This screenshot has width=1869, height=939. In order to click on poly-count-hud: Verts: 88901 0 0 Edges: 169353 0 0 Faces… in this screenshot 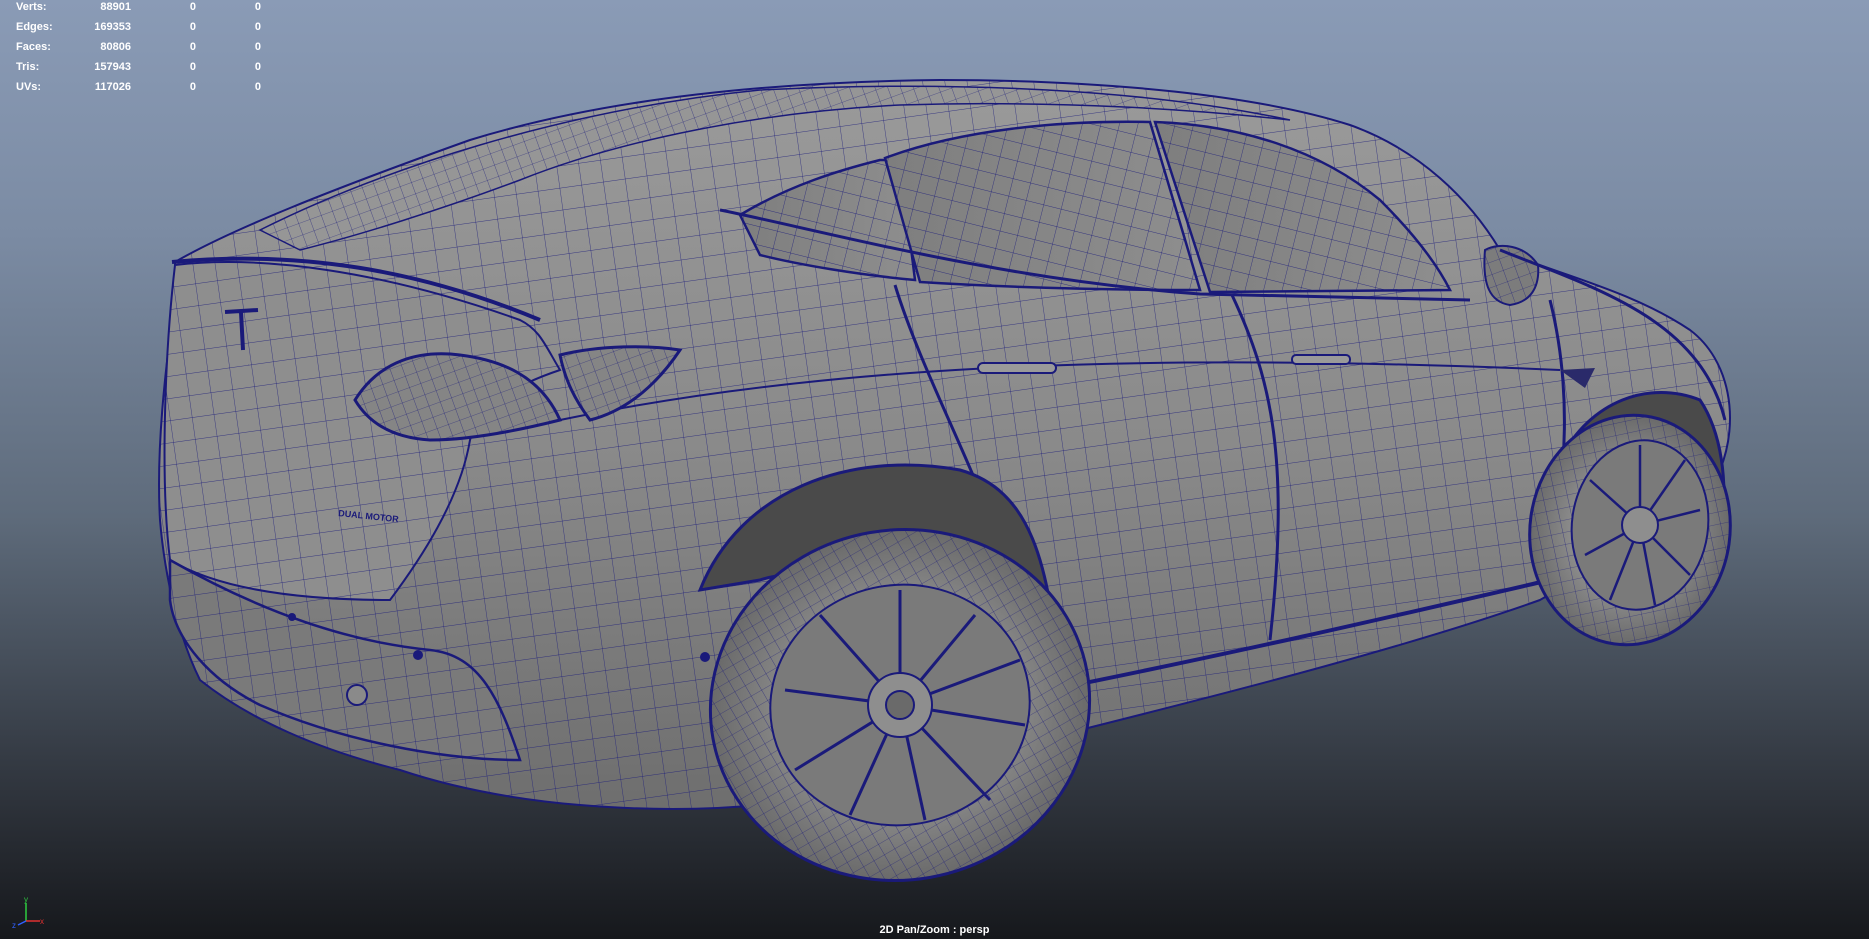, I will do `click(140, 50)`.